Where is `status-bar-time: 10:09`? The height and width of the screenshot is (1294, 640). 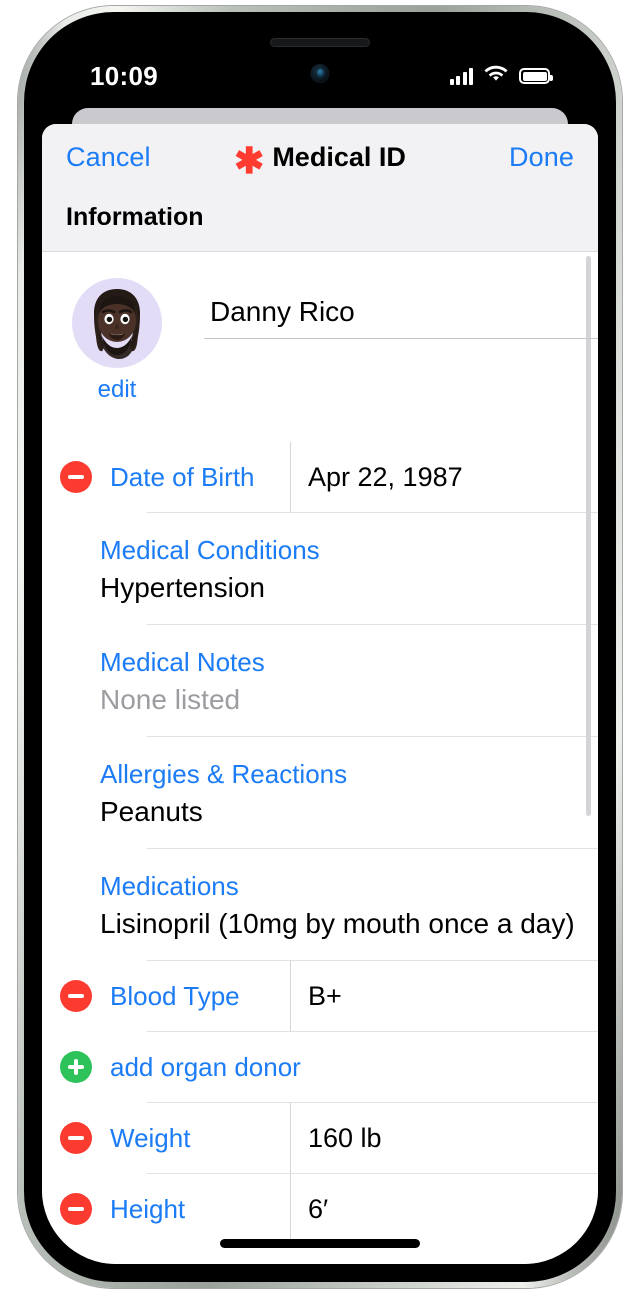 status-bar-time: 10:09 is located at coordinates (124, 75).